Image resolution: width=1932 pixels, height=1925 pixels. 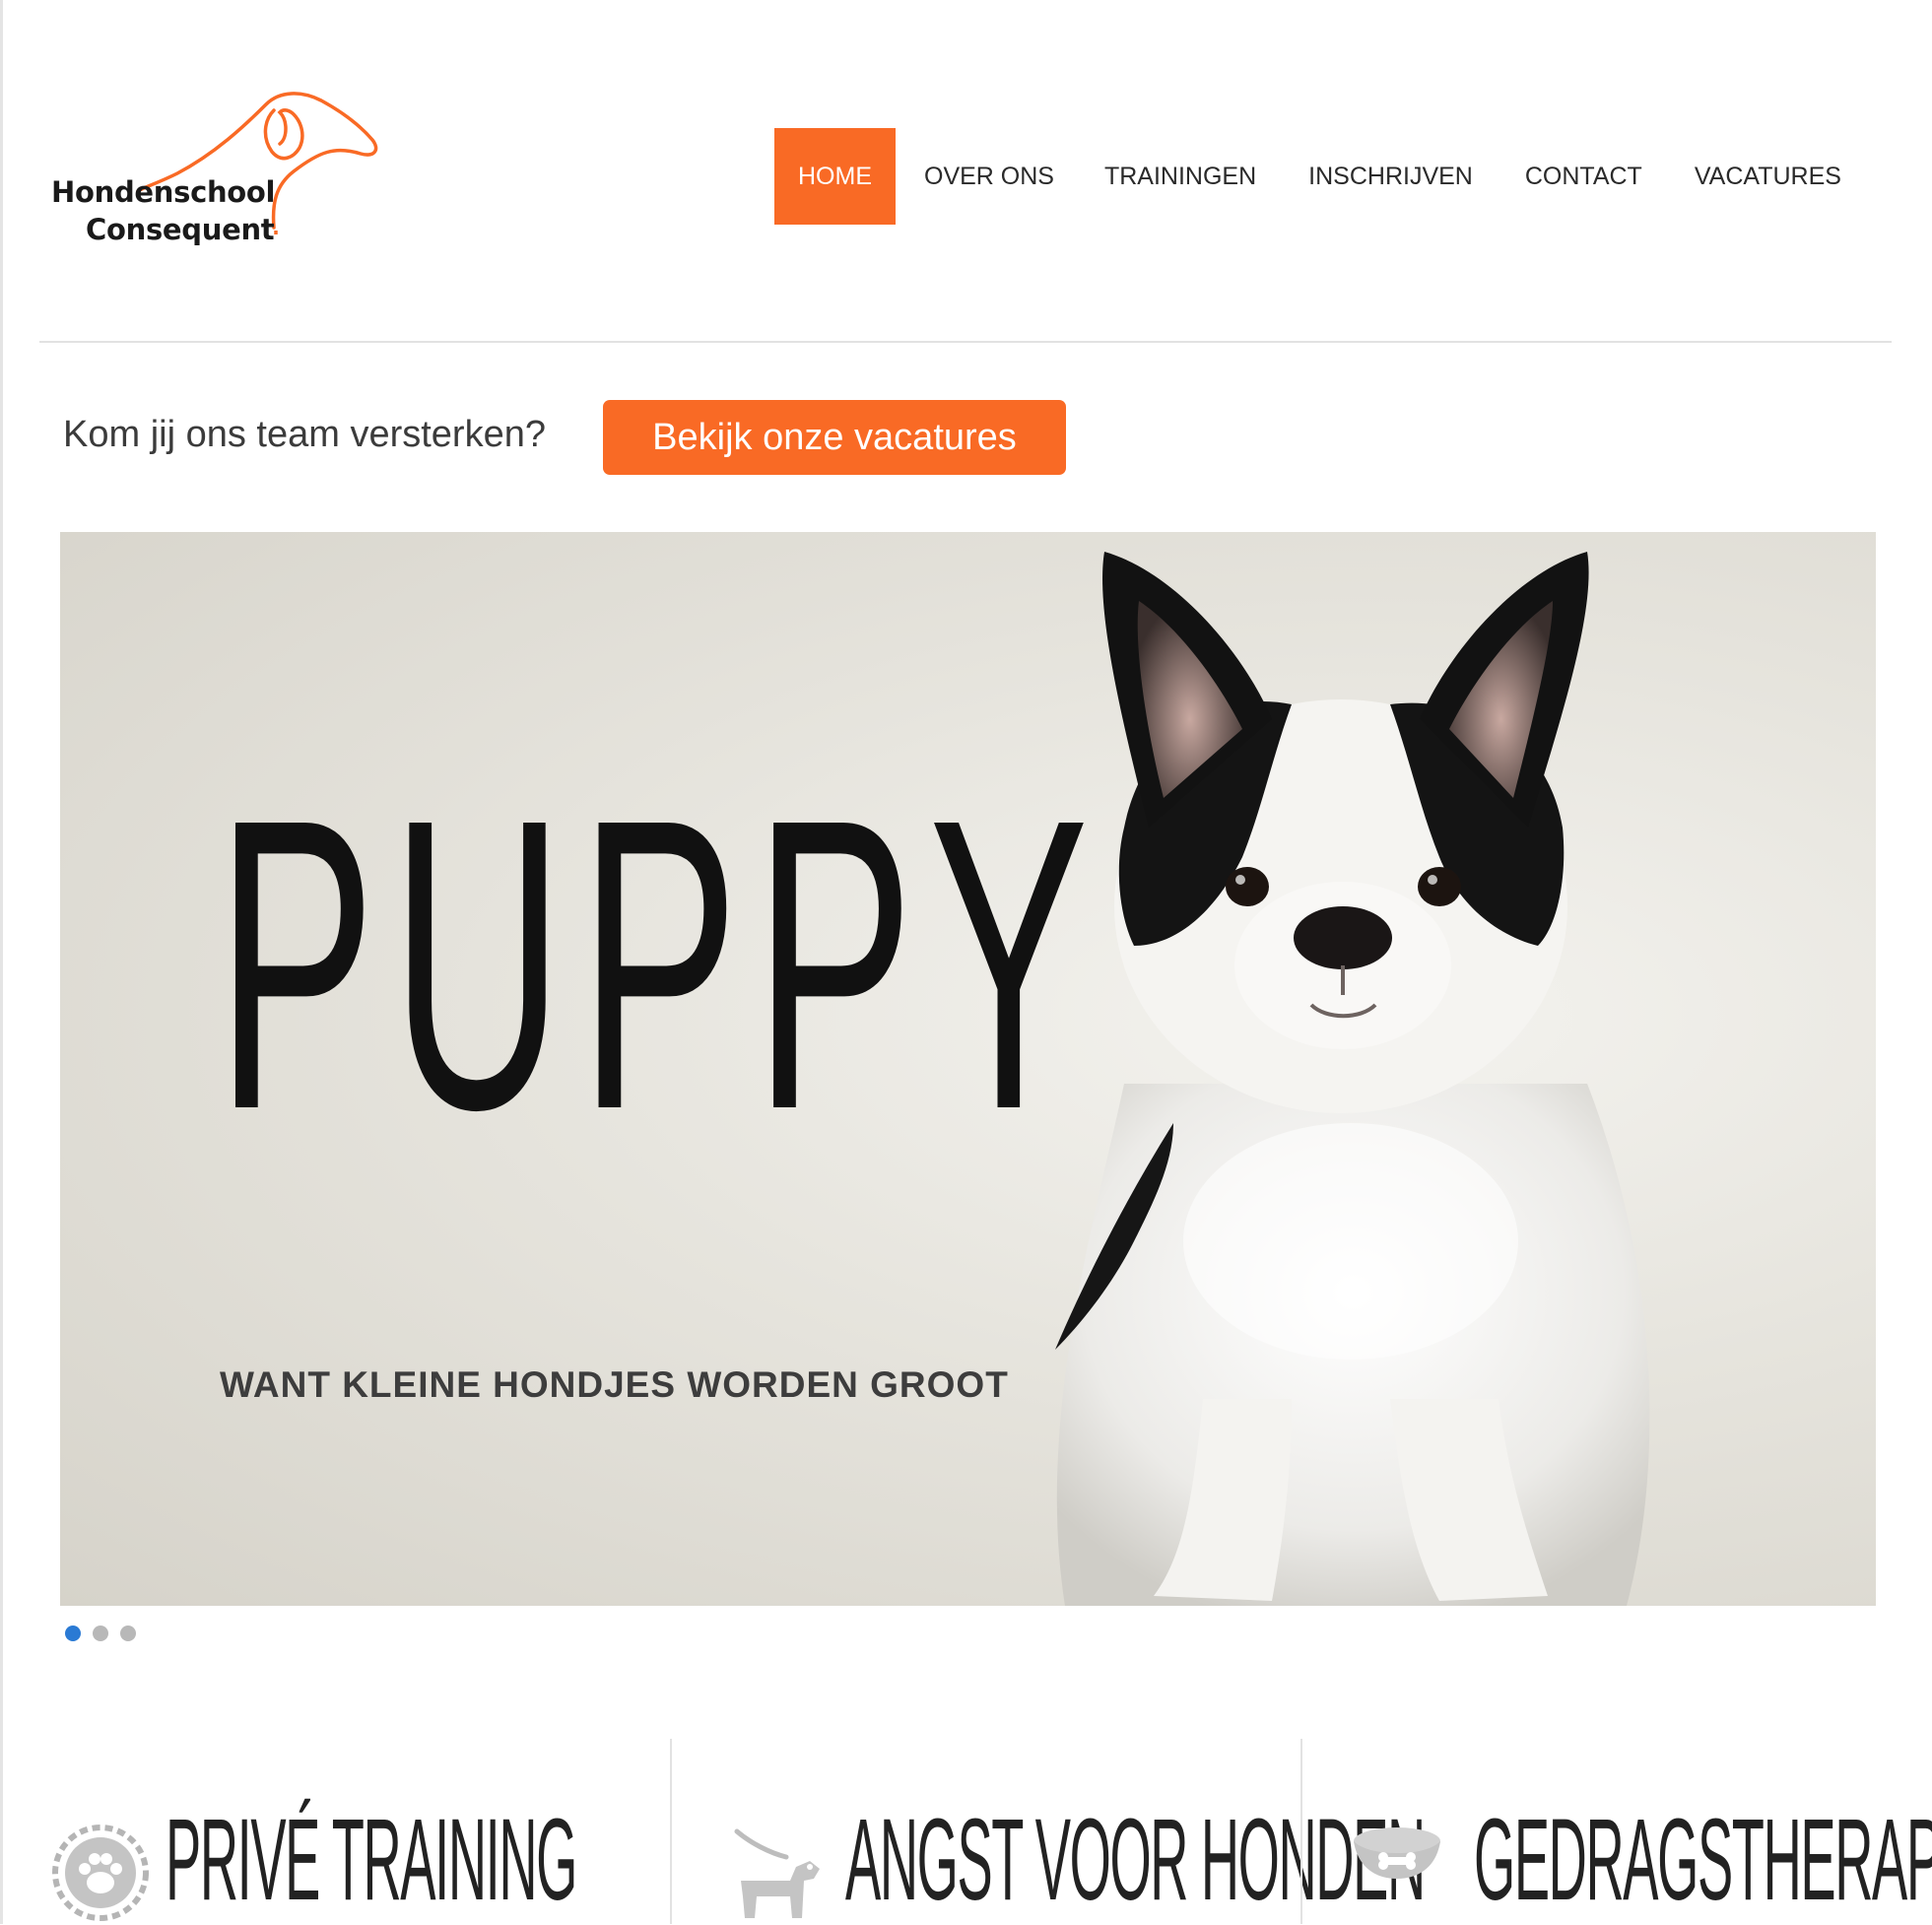 What do you see at coordinates (1767, 176) in the screenshot?
I see `nav-item-vacatures: VACATURES` at bounding box center [1767, 176].